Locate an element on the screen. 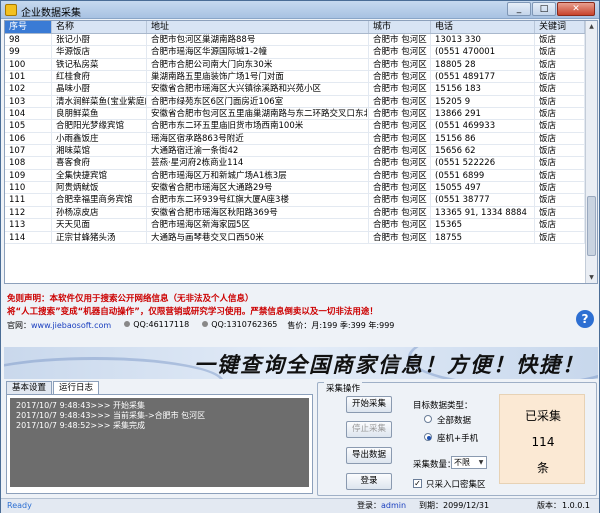  table-row: 98 张记小厨 合肥市包河区巢湖南路88号 合肥市 包河区 13013 330 饭店 is located at coordinates (301, 40).